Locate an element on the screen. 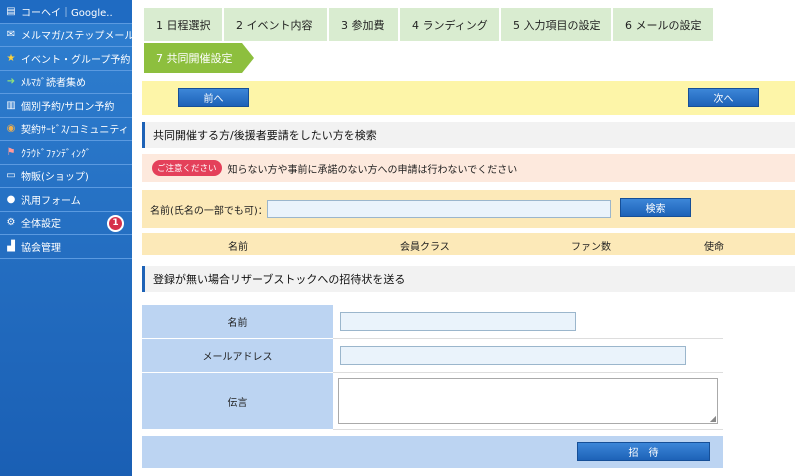  step-nav-bar: 前へ 次へ is located at coordinates (468, 98).